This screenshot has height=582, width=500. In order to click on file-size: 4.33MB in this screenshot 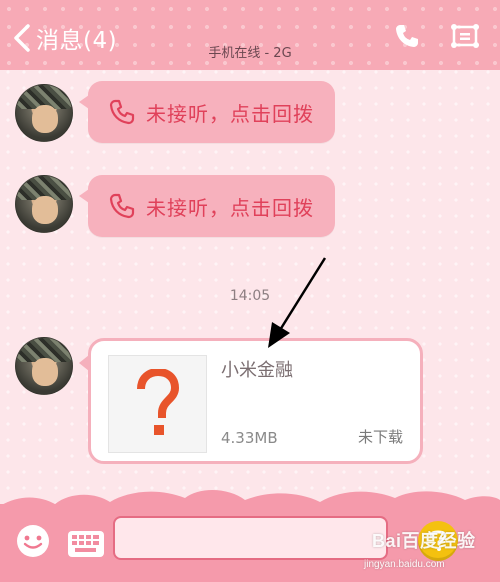, I will do `click(249, 438)`.